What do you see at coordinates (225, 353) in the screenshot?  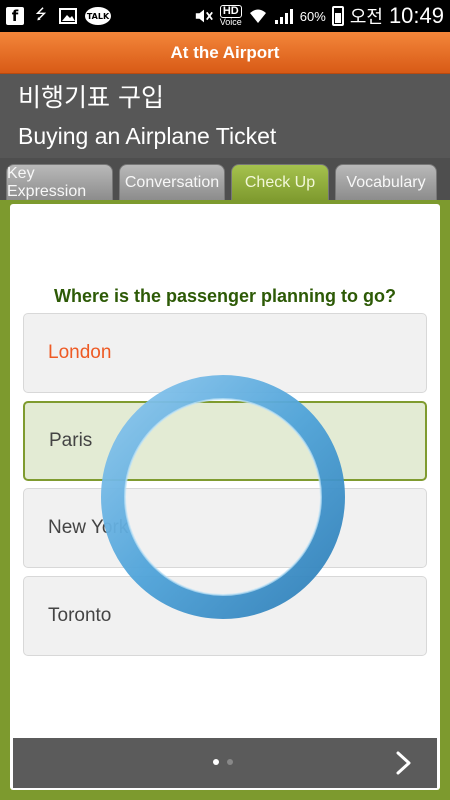 I see `answer-option-london: London` at bounding box center [225, 353].